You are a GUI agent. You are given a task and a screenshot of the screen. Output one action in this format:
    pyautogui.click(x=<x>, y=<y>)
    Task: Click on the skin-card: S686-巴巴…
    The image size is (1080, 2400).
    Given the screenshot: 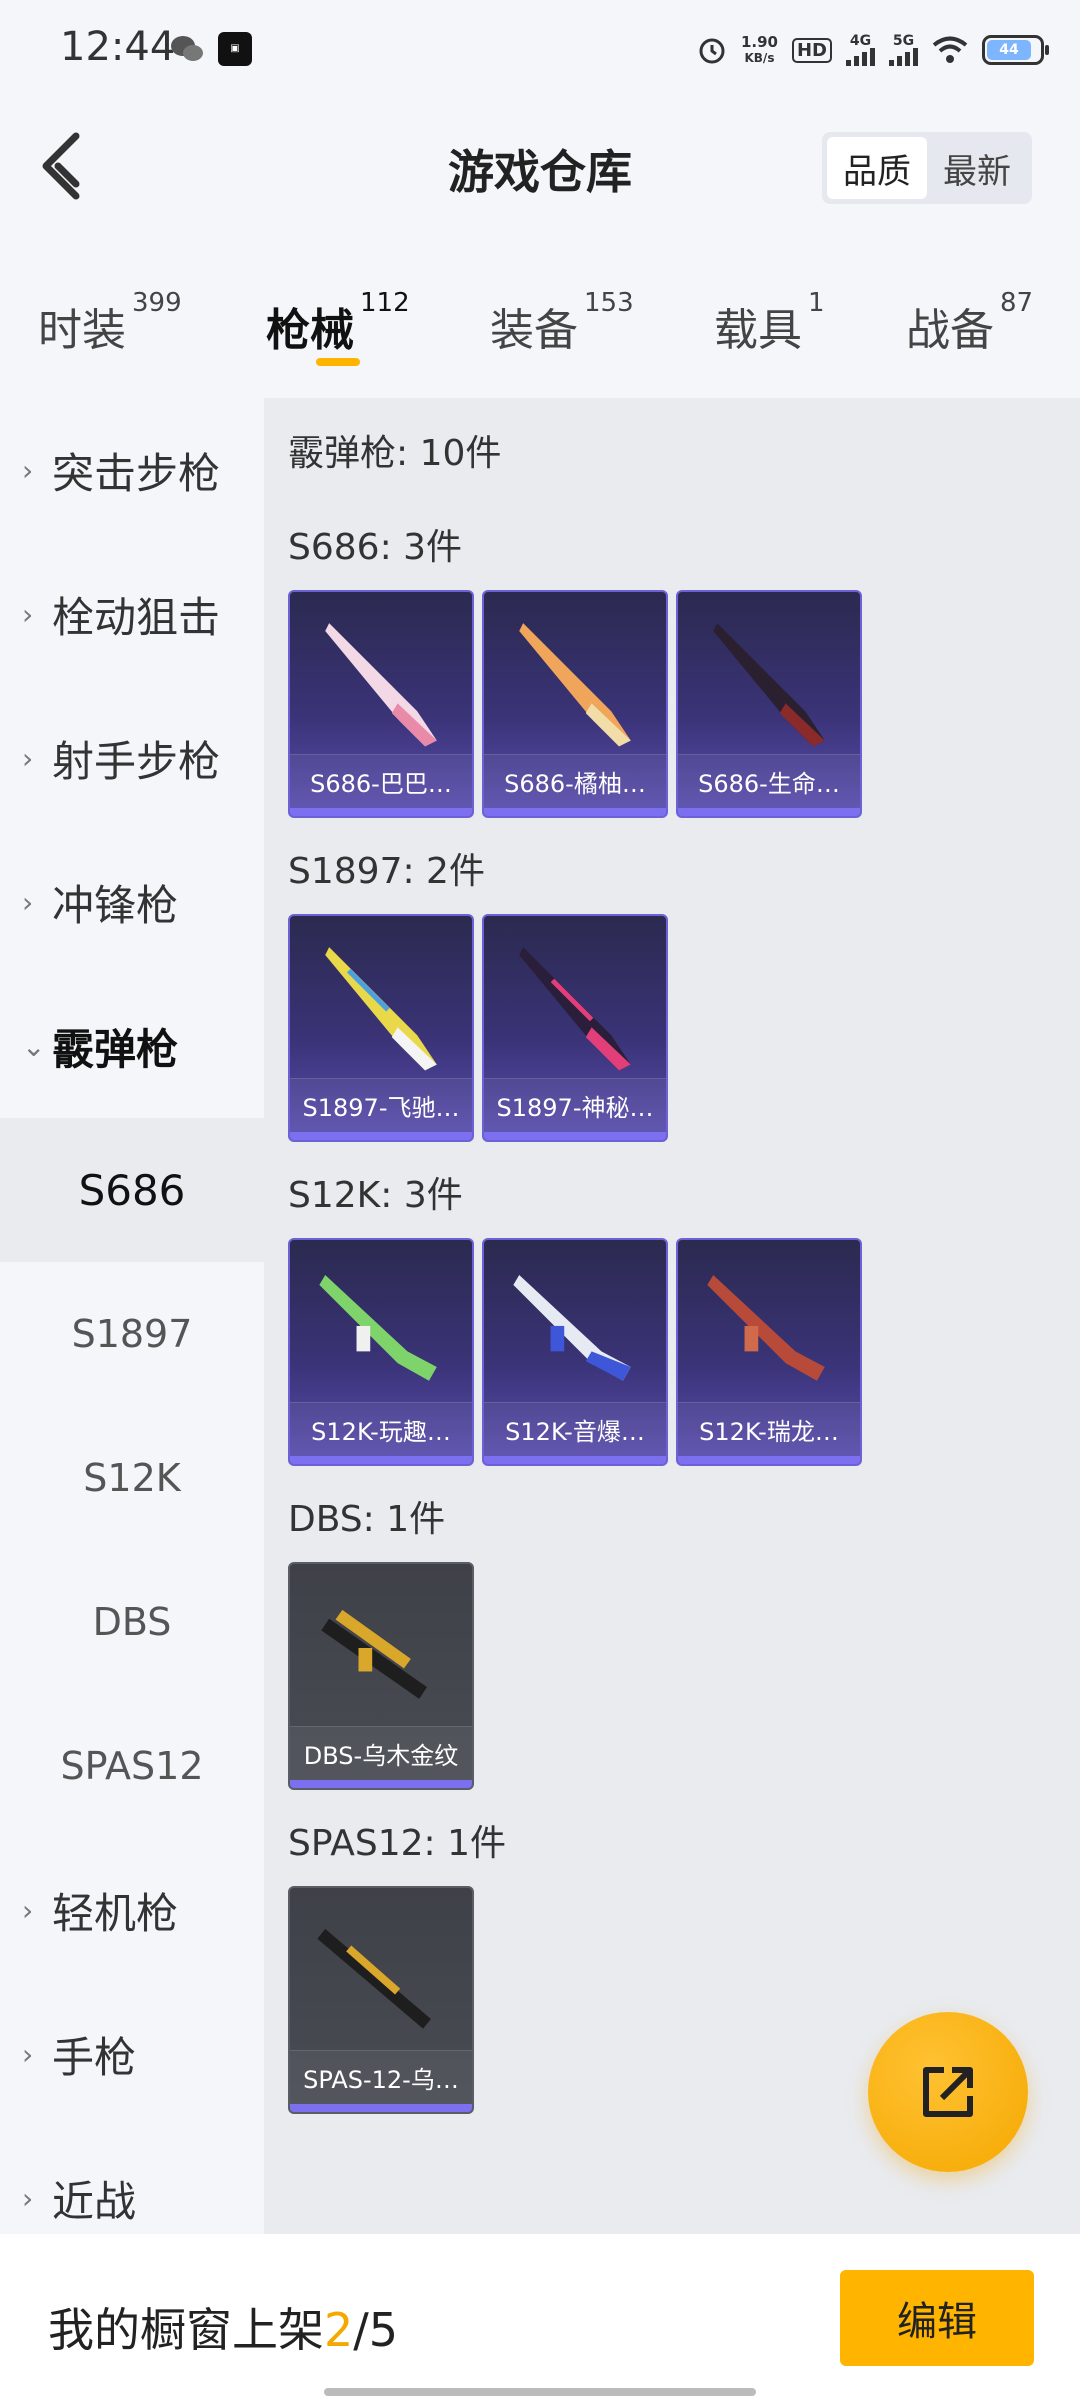 What is the action you would take?
    pyautogui.click(x=381, y=704)
    